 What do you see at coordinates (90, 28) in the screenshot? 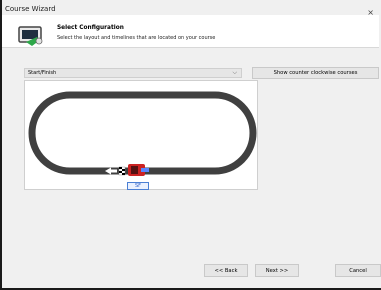
I see `header-title: Select Configuration` at bounding box center [90, 28].